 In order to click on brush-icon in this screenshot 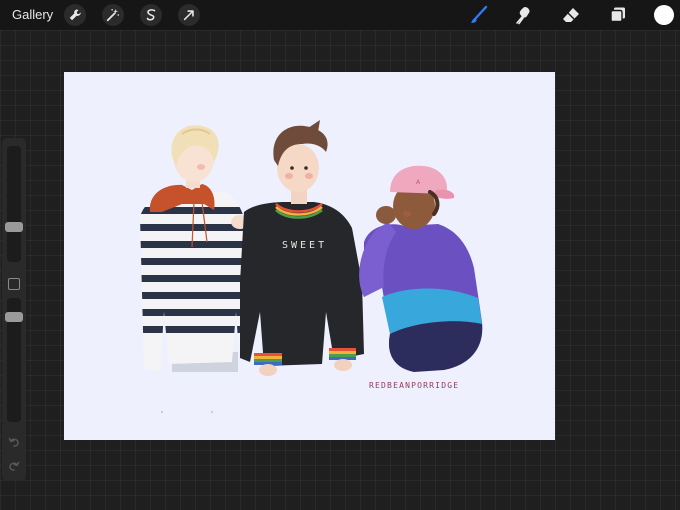, I will do `click(479, 14)`.